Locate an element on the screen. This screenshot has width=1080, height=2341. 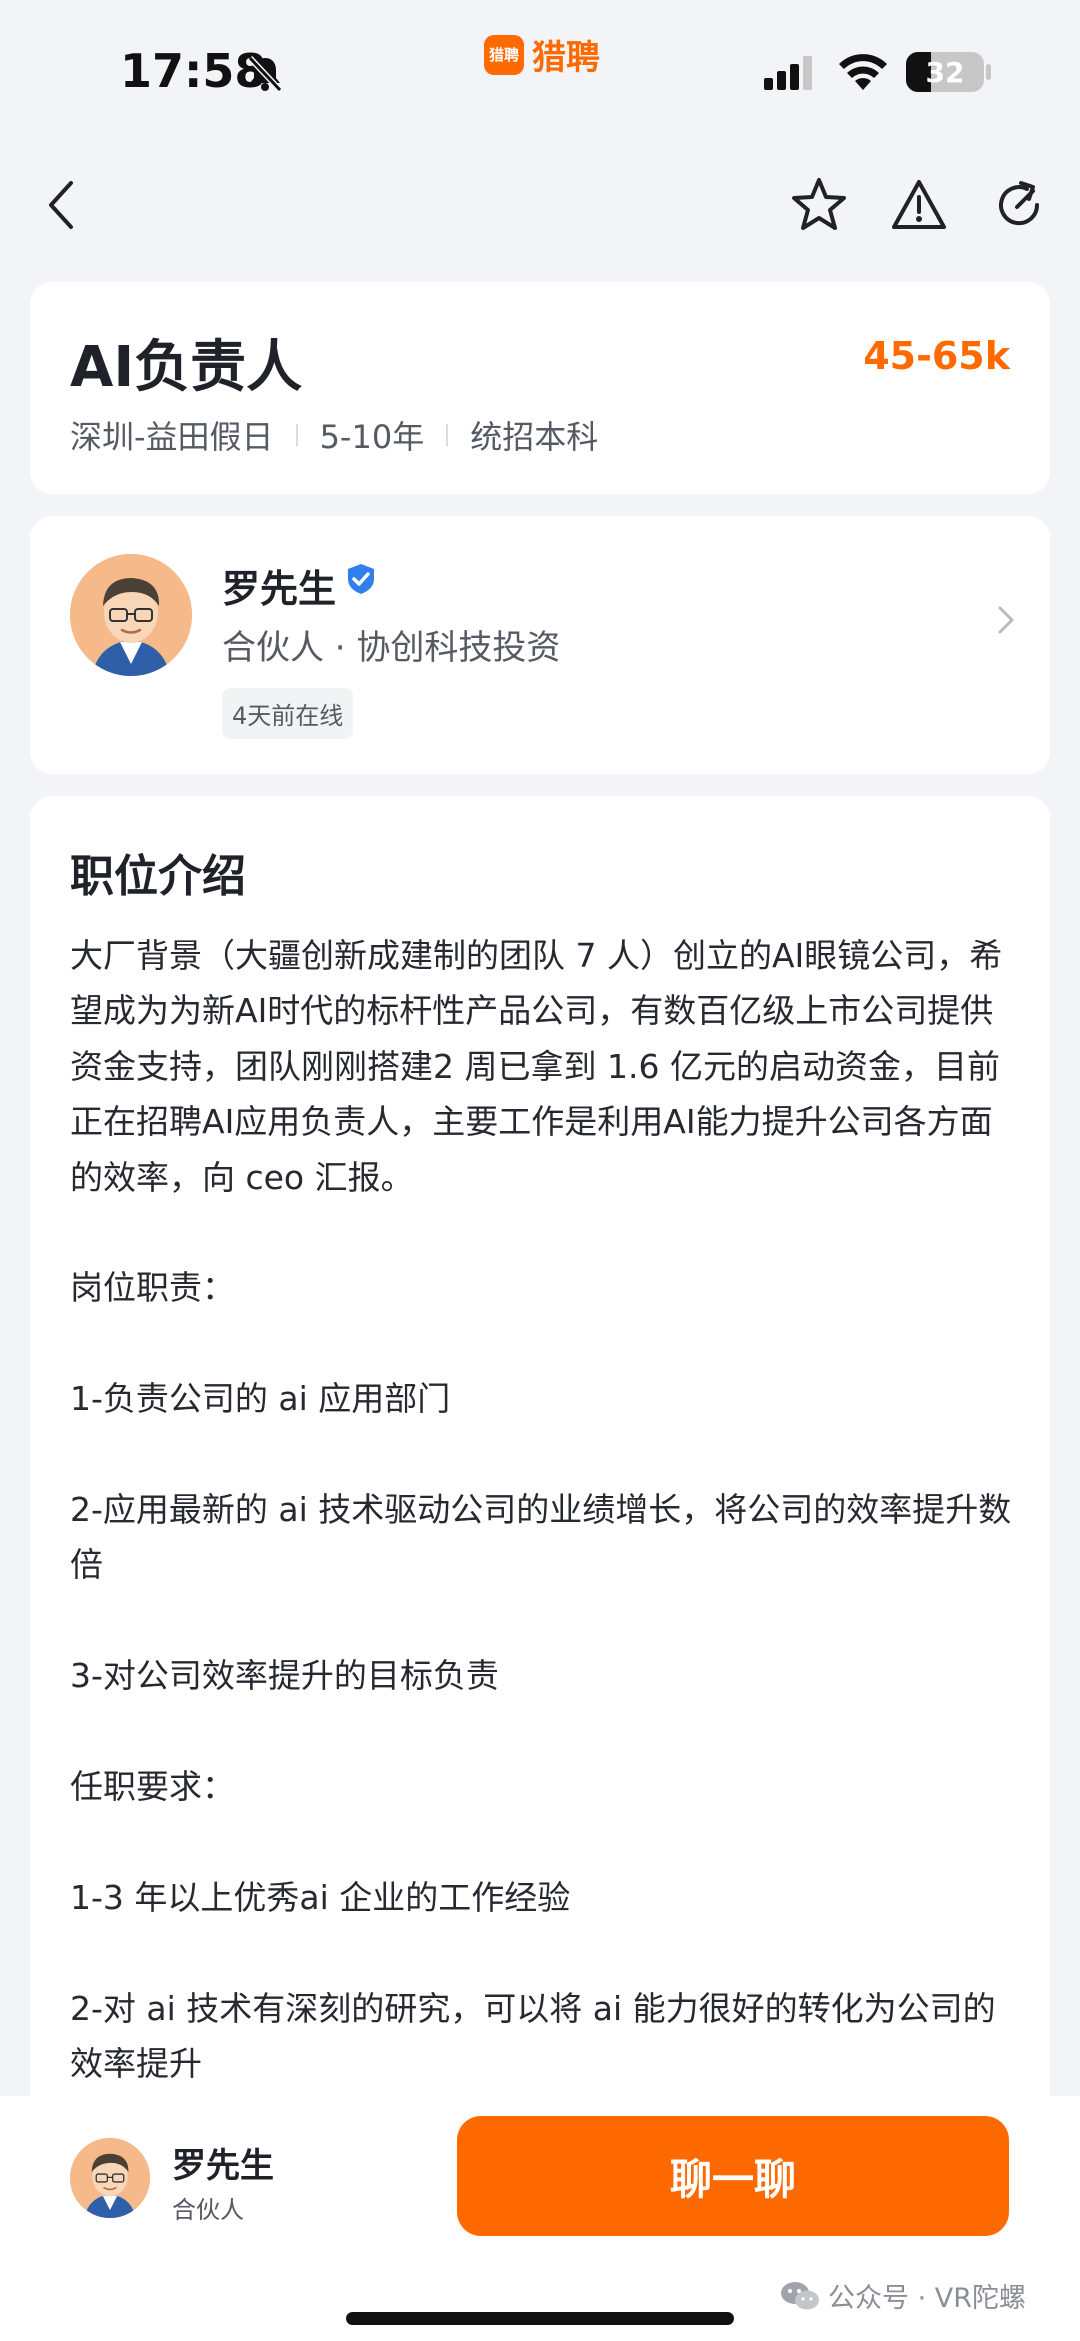
nav-bar is located at coordinates (540, 205).